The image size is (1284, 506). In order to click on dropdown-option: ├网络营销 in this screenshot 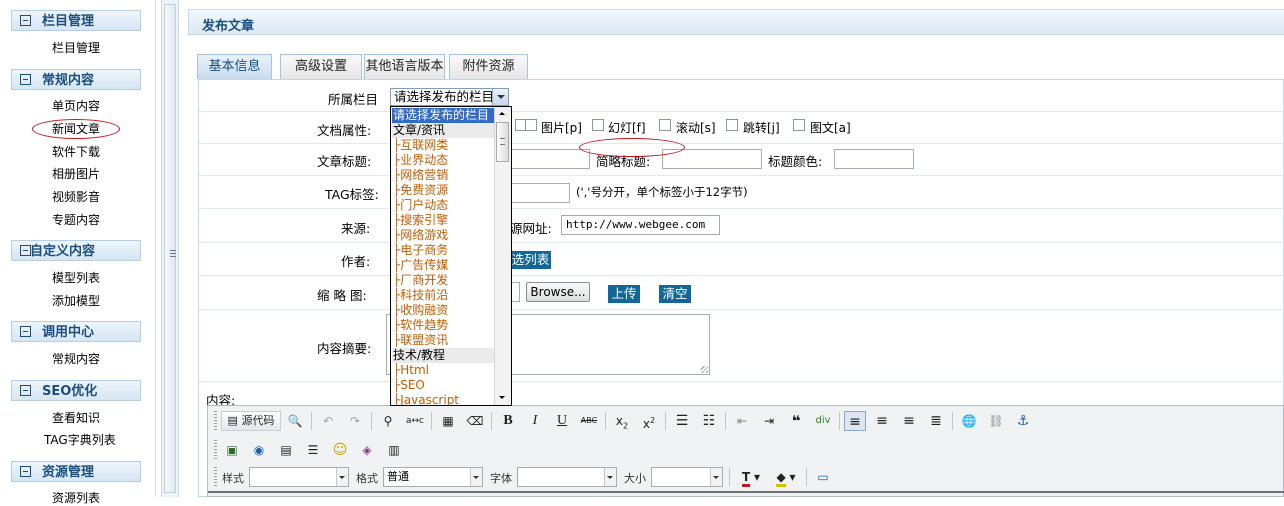, I will do `click(444, 175)`.